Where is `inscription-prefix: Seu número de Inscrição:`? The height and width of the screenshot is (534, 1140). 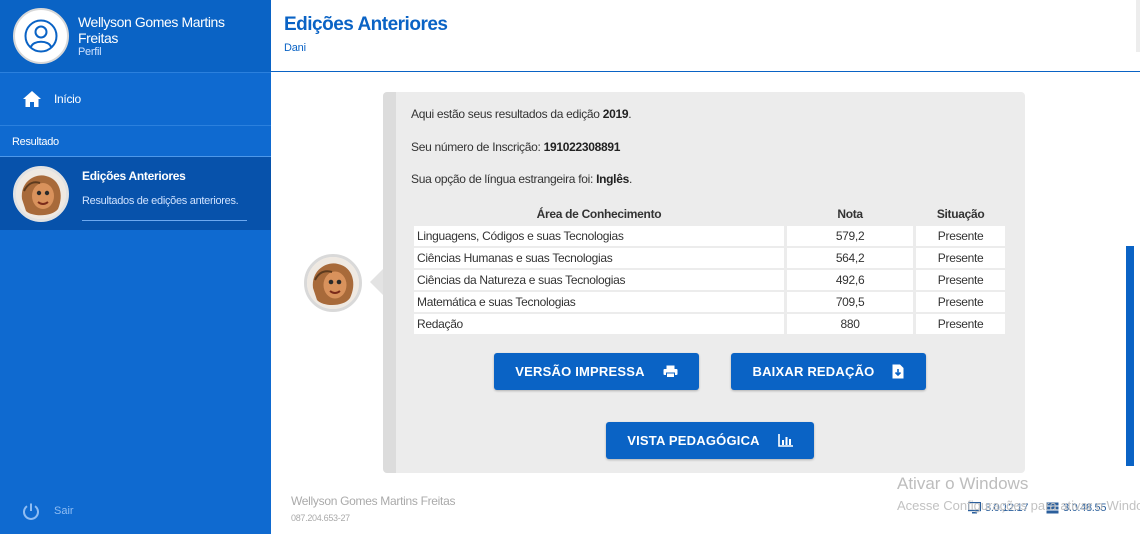
inscription-prefix: Seu número de Inscrição: is located at coordinates (476, 147).